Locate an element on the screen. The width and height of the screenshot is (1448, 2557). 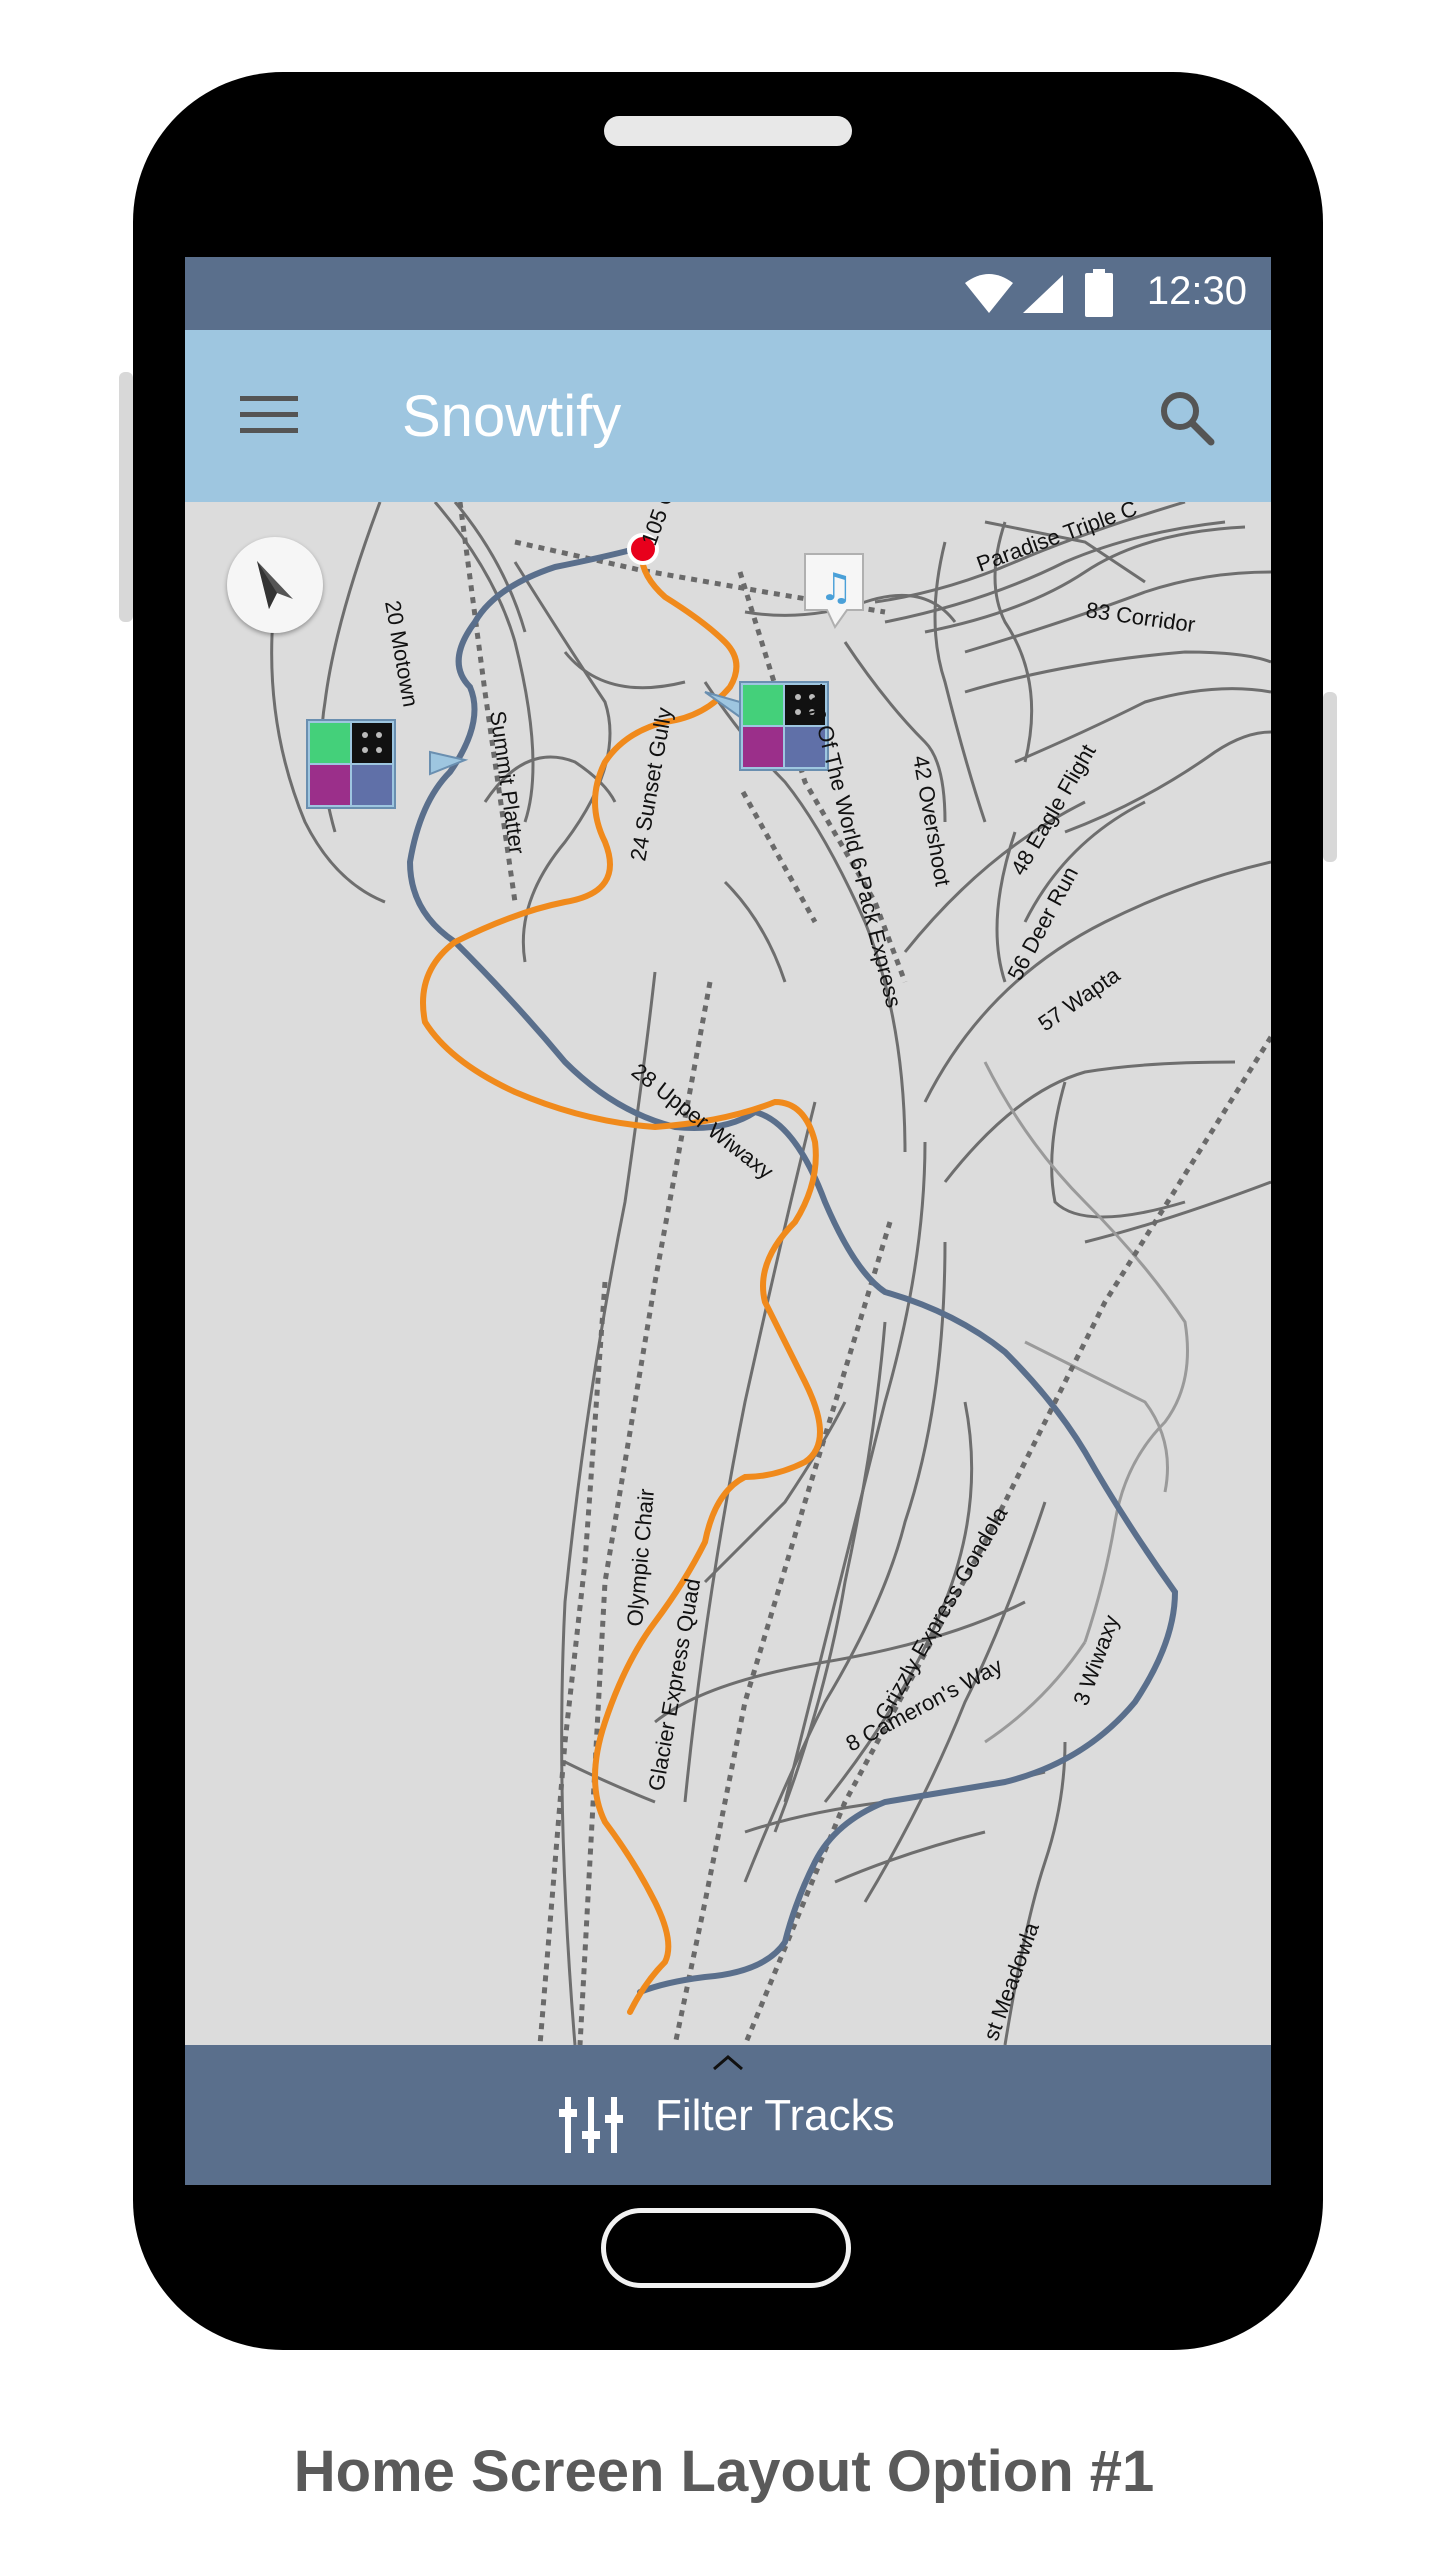
sliders-icon is located at coordinates (591, 2125).